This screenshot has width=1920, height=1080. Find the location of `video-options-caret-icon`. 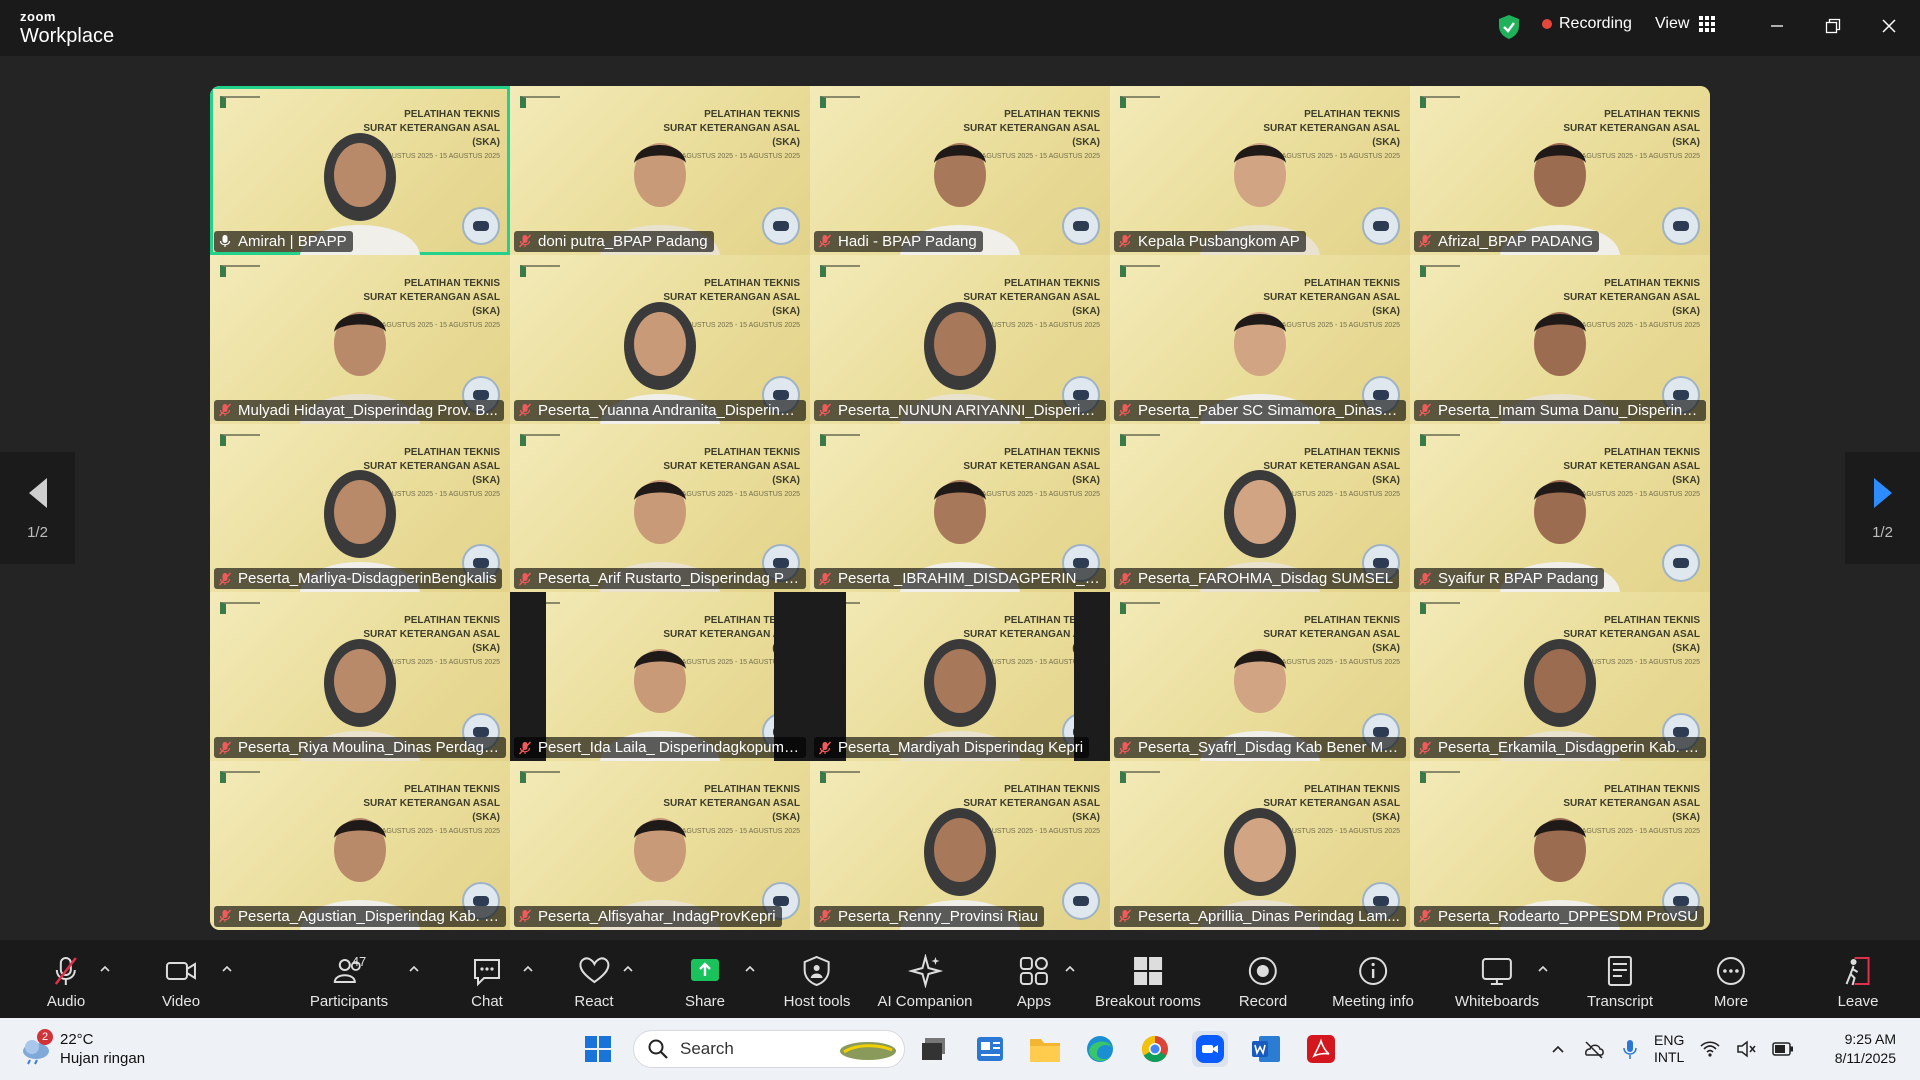

video-options-caret-icon is located at coordinates (227, 969).